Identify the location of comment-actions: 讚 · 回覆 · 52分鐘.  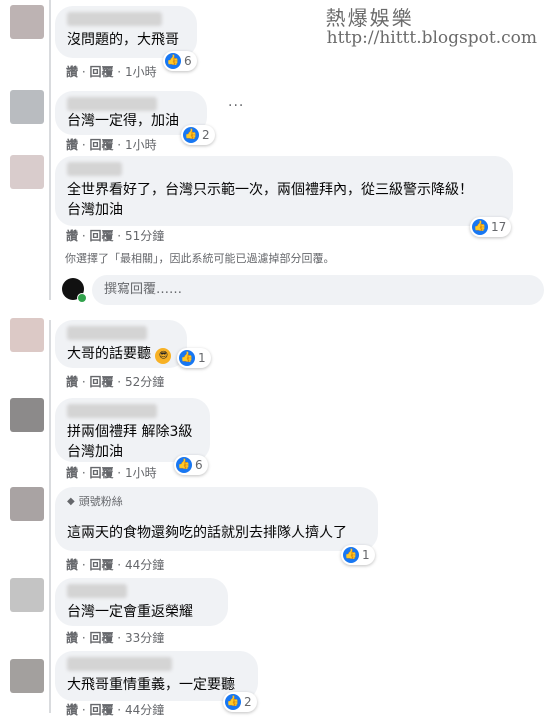
(115, 382).